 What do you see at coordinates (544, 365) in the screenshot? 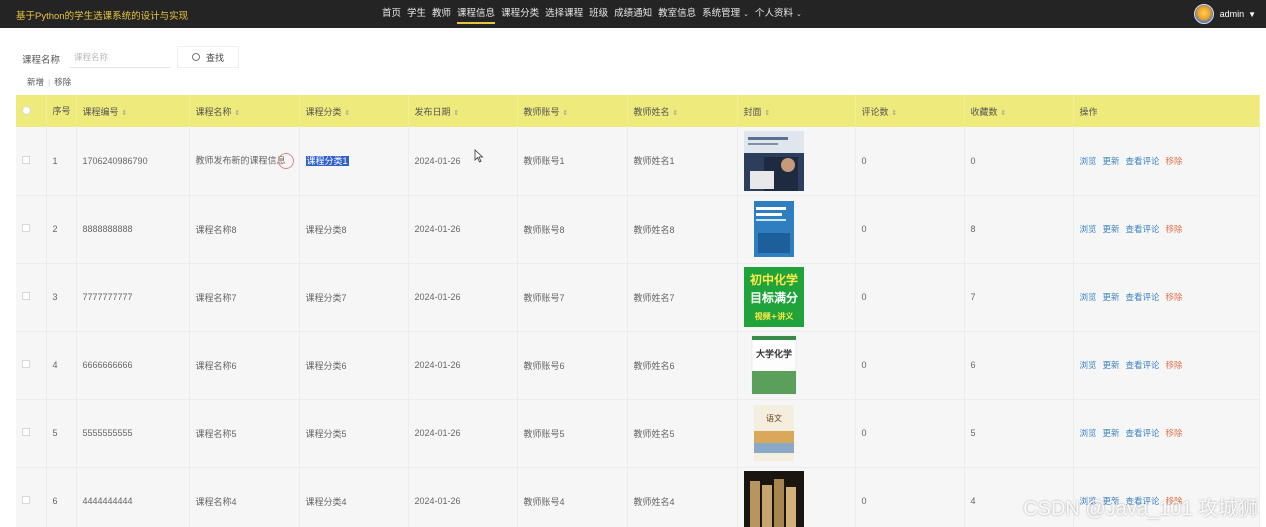
I see `teacher-account: 教师账号6` at bounding box center [544, 365].